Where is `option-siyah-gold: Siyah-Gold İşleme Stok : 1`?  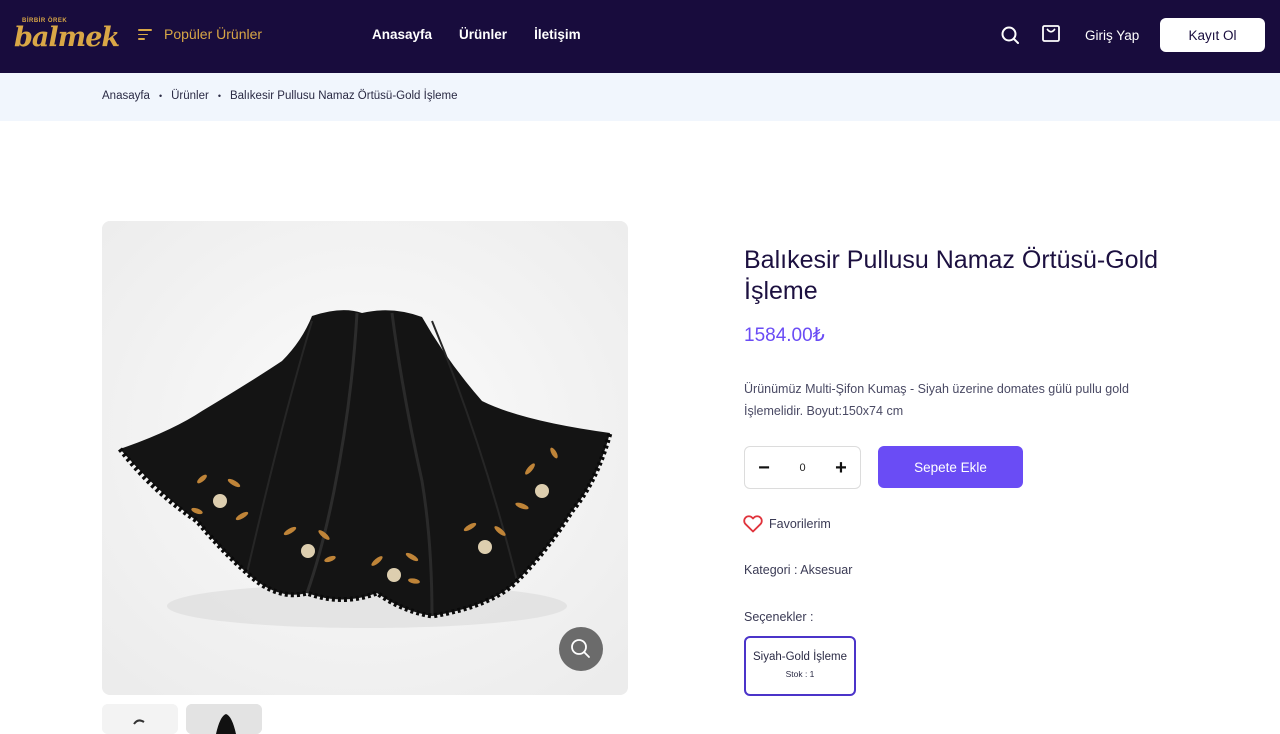 option-siyah-gold: Siyah-Gold İşleme Stok : 1 is located at coordinates (800, 666).